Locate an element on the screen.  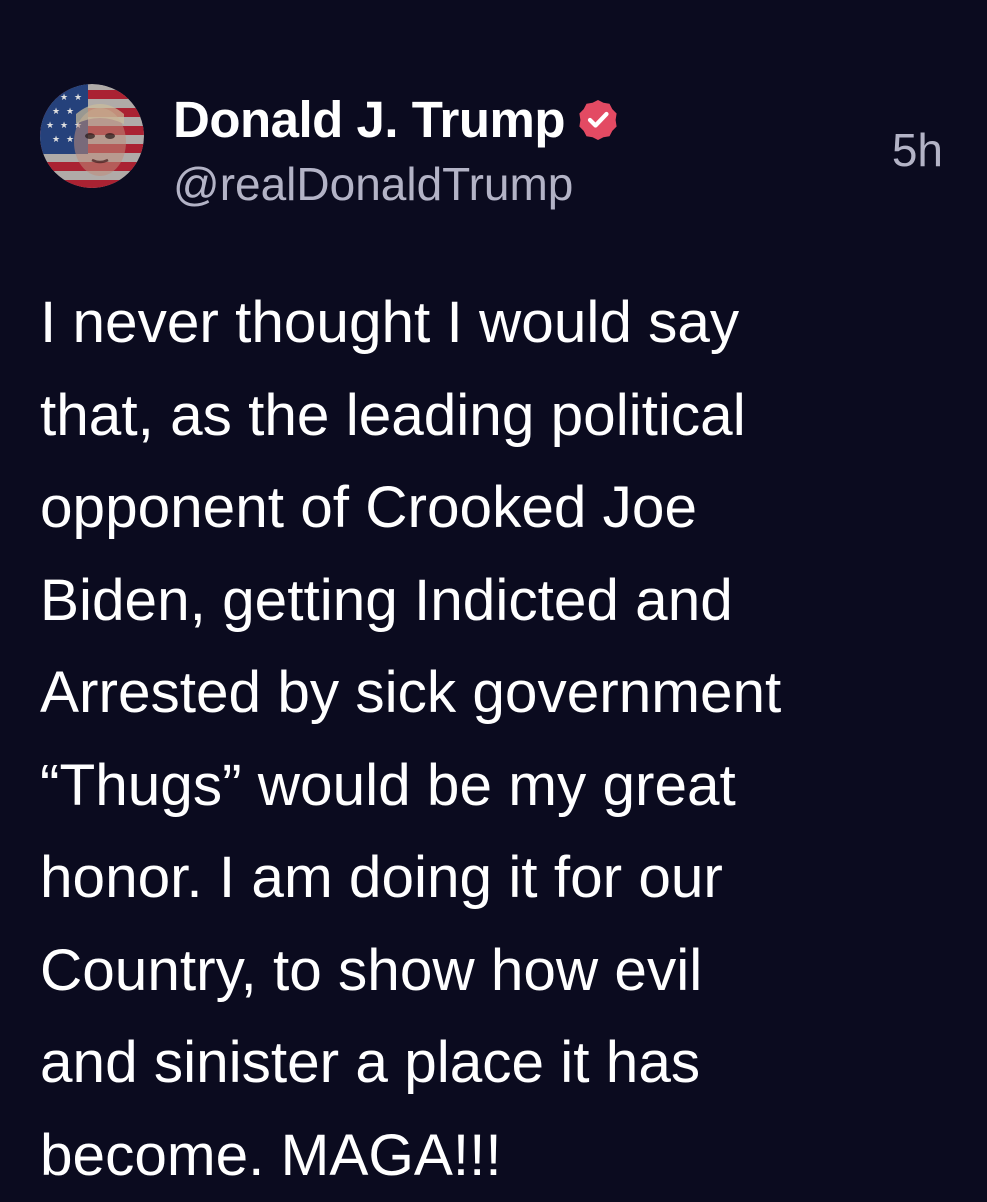
verified-badge-icon is located at coordinates (598, 120).